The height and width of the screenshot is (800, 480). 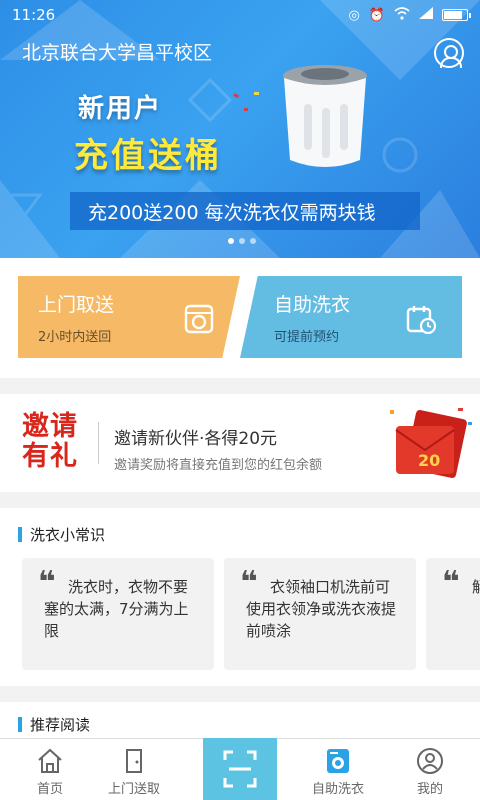 I want to click on nav-home: 首页, so click(x=50, y=769).